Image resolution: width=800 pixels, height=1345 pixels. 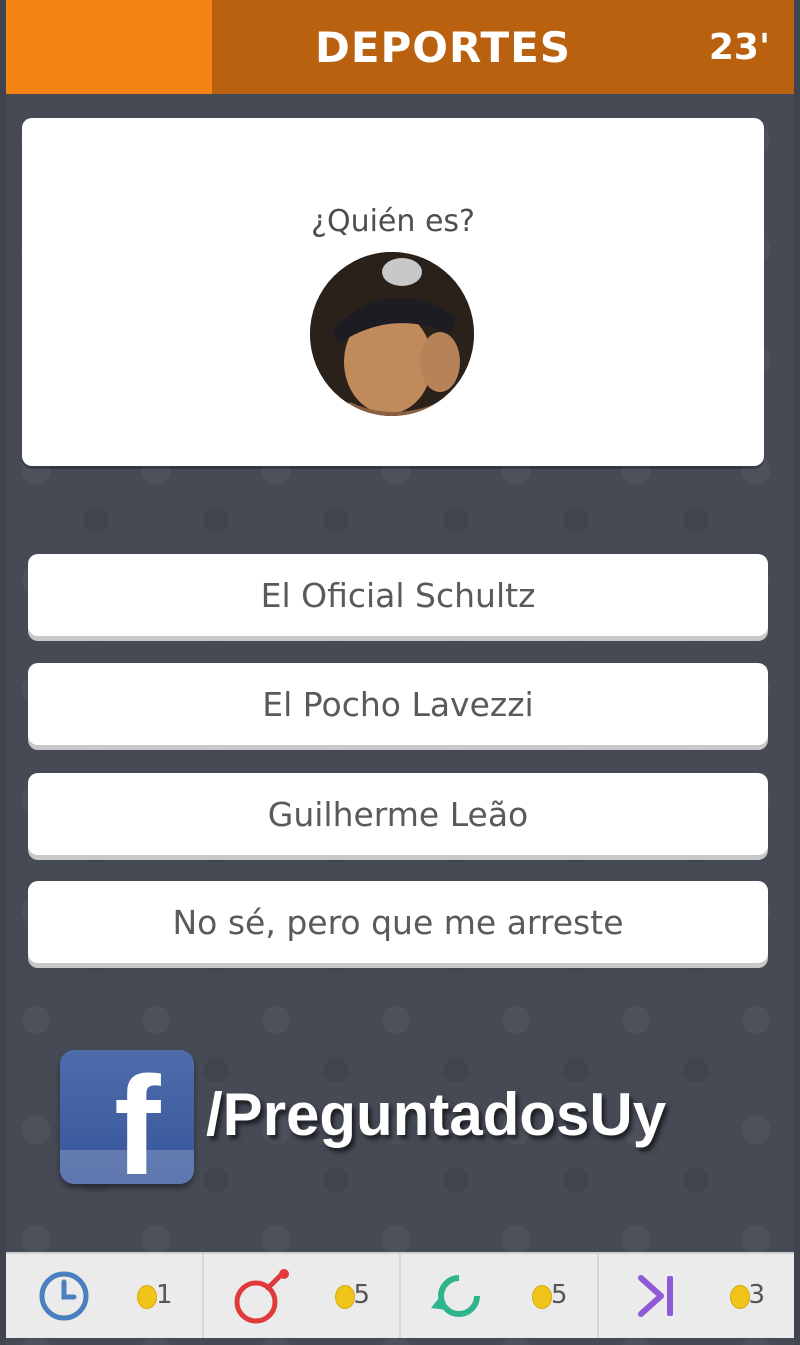 I want to click on time-icon, so click(x=64, y=1296).